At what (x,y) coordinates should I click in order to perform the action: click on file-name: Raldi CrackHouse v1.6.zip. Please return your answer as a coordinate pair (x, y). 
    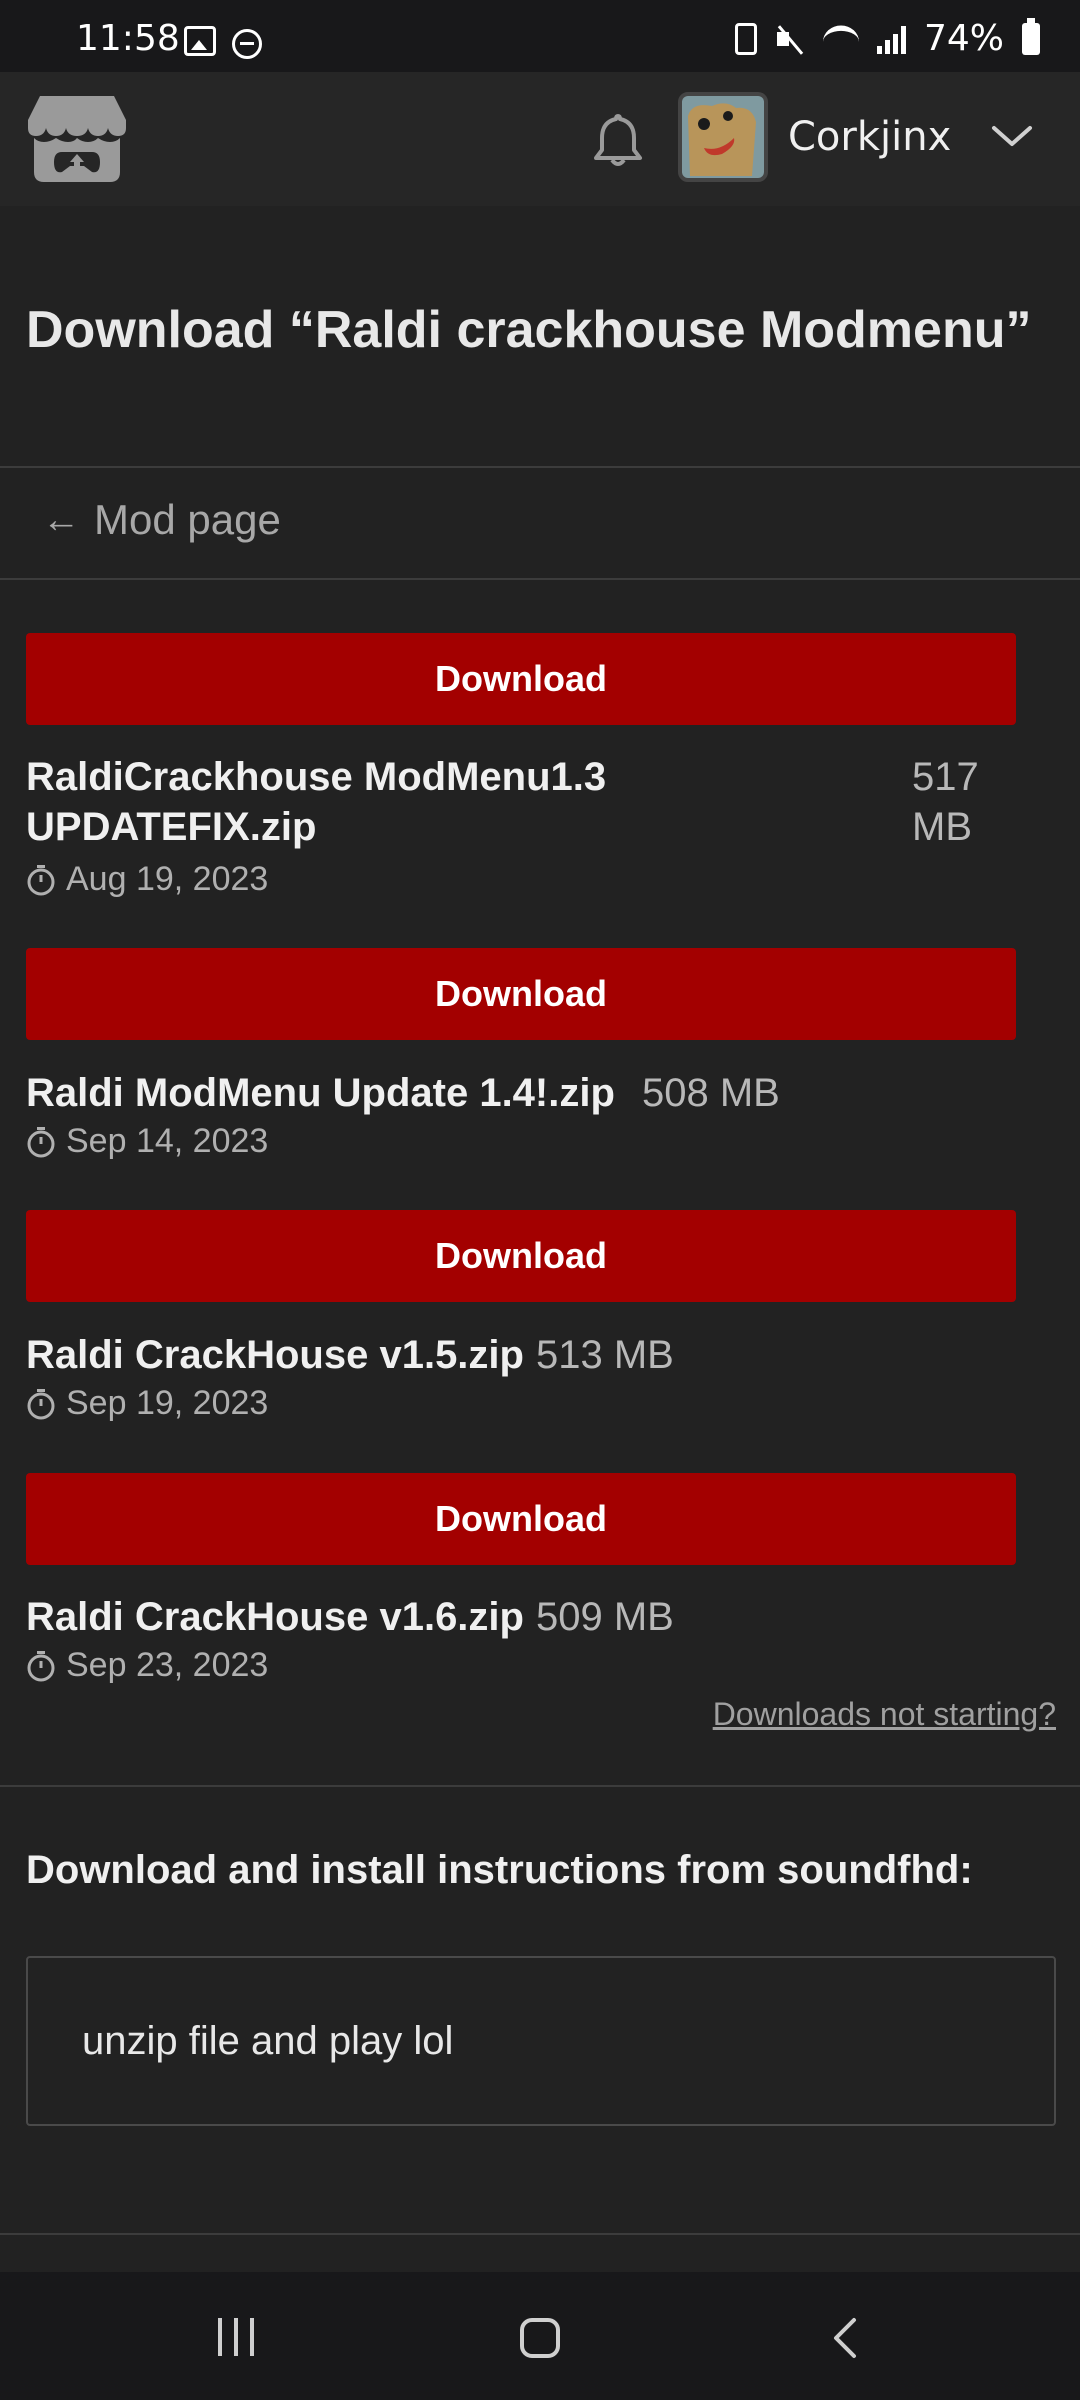
    Looking at the image, I should click on (275, 1617).